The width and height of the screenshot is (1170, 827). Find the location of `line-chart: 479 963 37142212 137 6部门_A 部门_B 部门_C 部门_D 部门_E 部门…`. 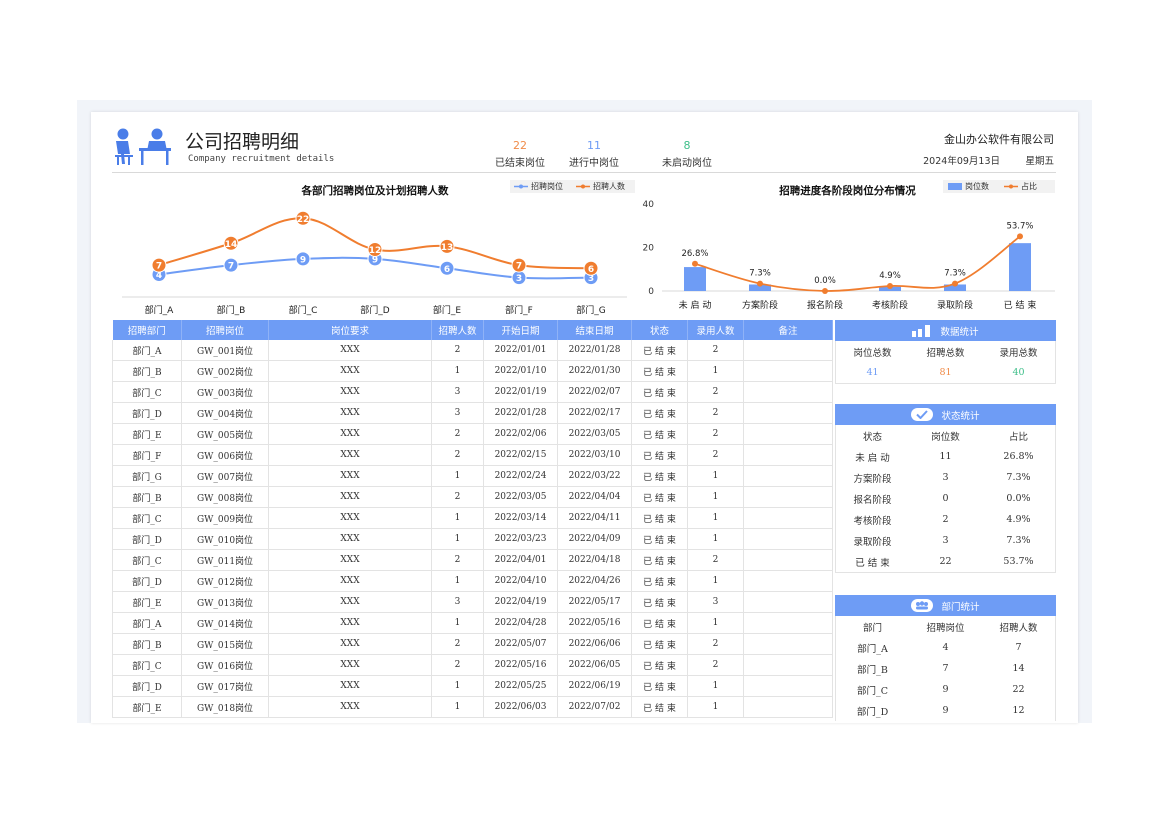

line-chart: 479 963 37142212 137 6部门_A 部门_B 部门_C 部门_D 部门_E 部门… is located at coordinates (374, 263).